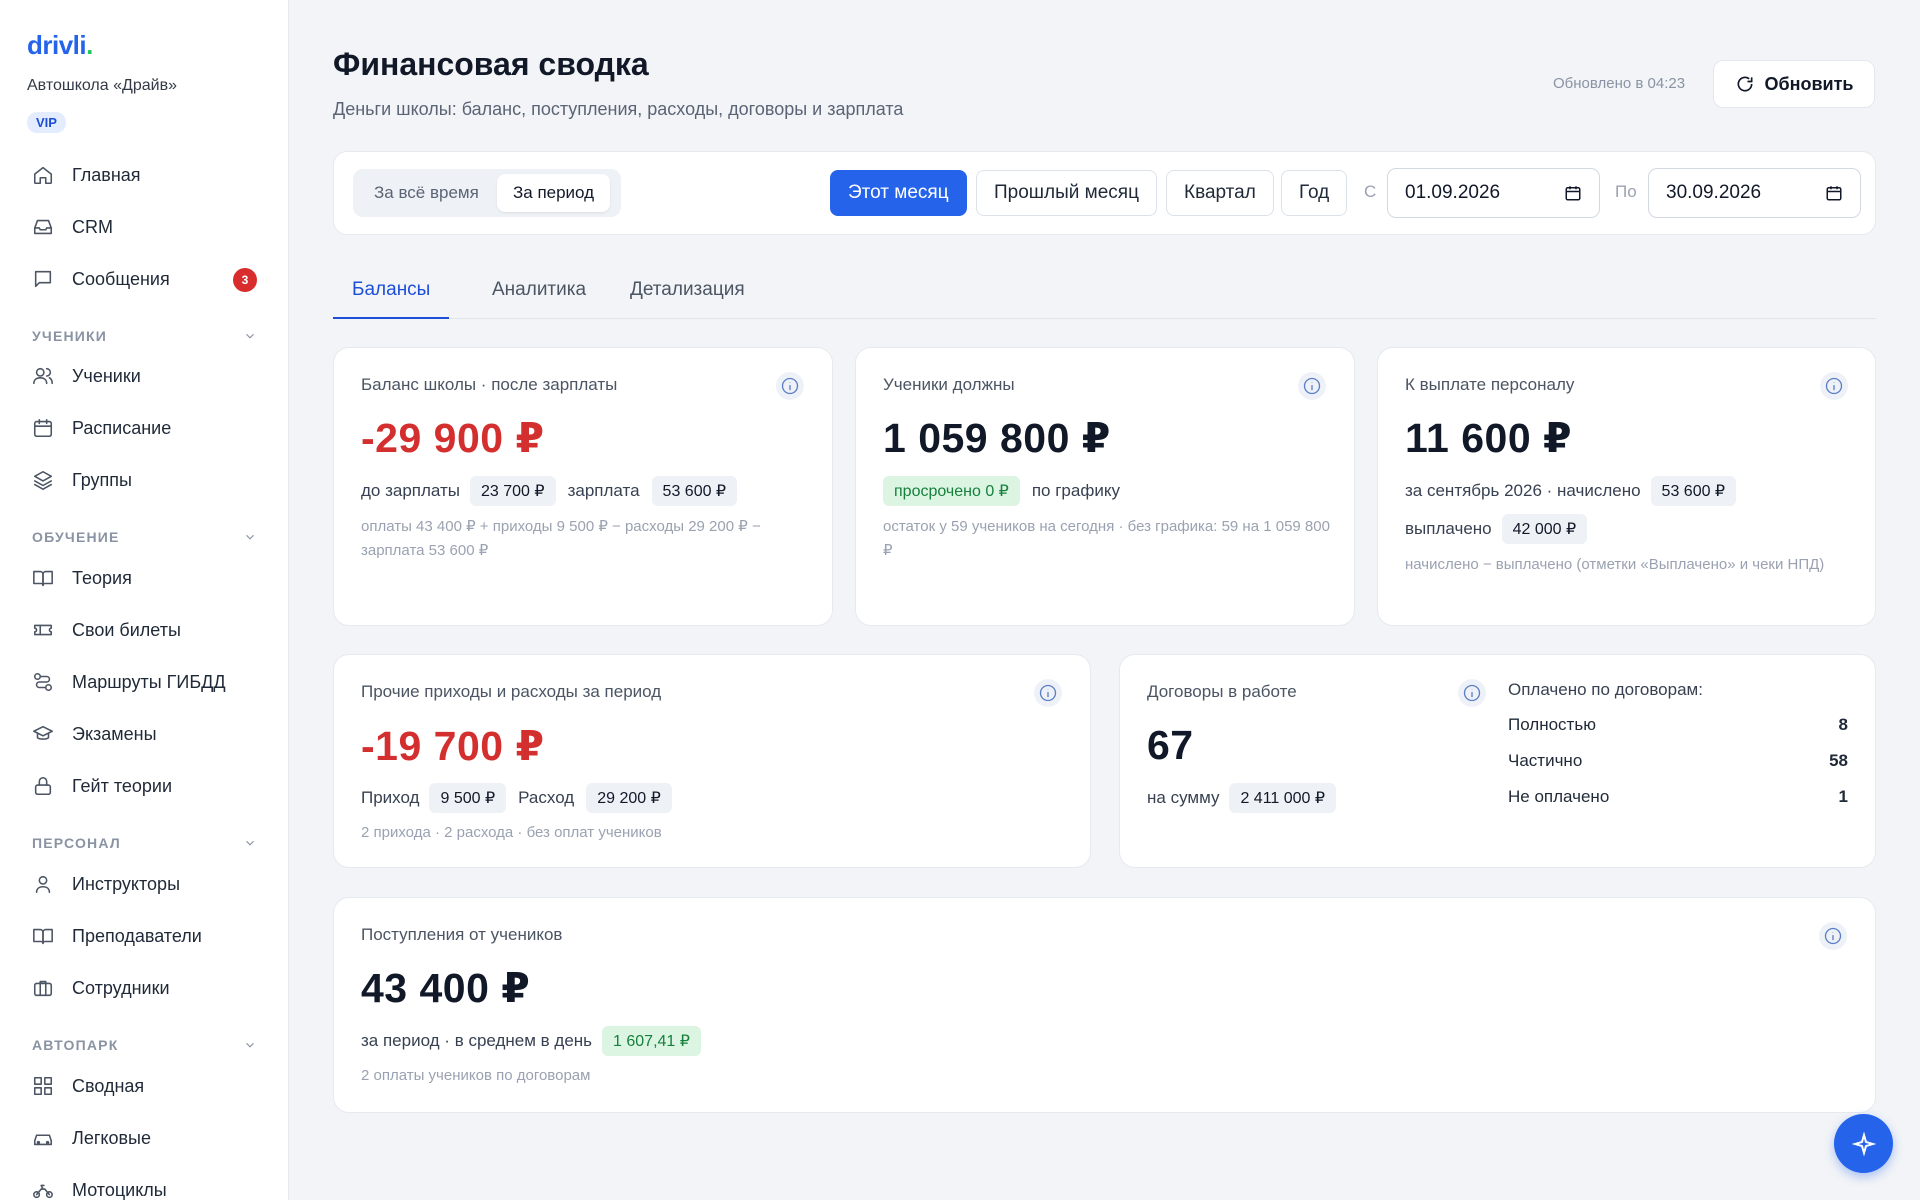 The image size is (1920, 1200). I want to click on ticket-icon, so click(43, 630).